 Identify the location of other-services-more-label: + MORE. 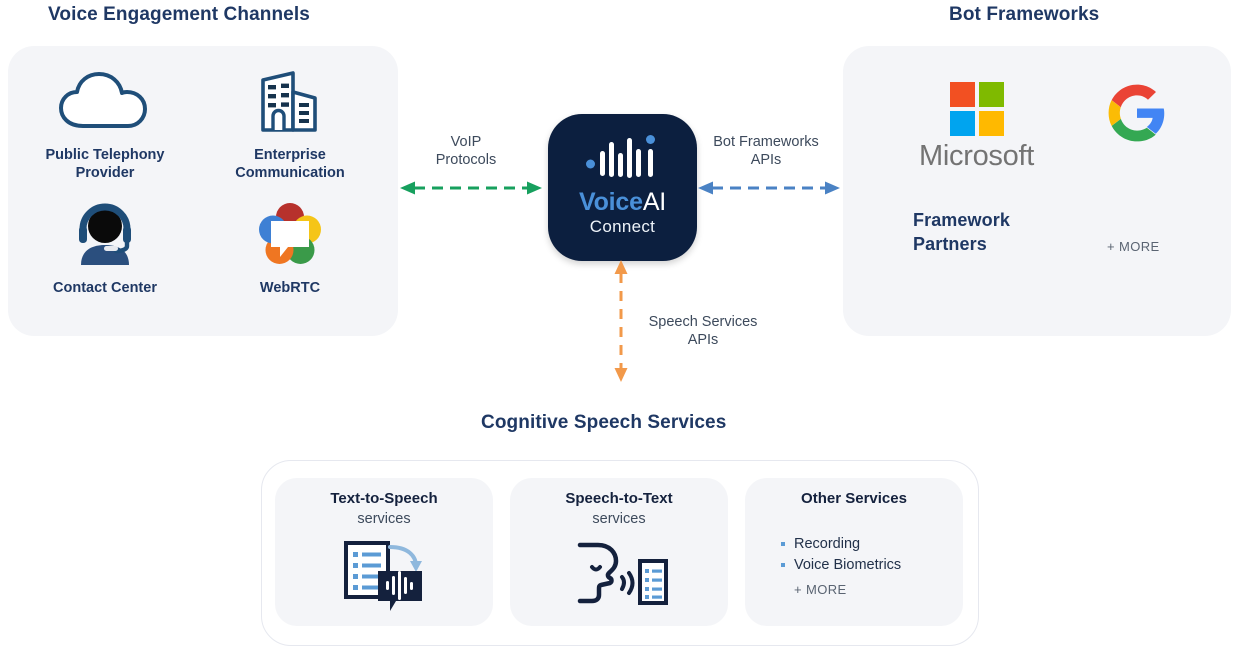
(820, 589).